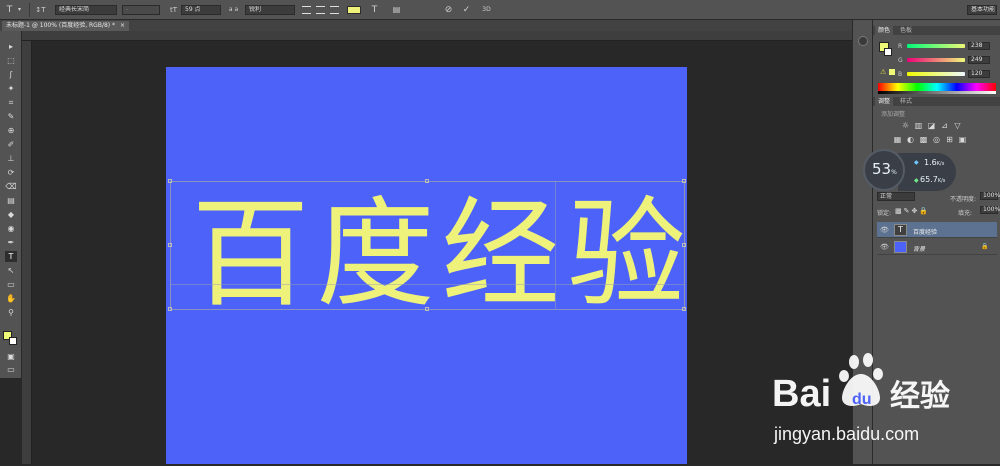 The image size is (1000, 466). Describe the element at coordinates (11, 186) in the screenshot. I see `tool-button: ⌫` at that location.